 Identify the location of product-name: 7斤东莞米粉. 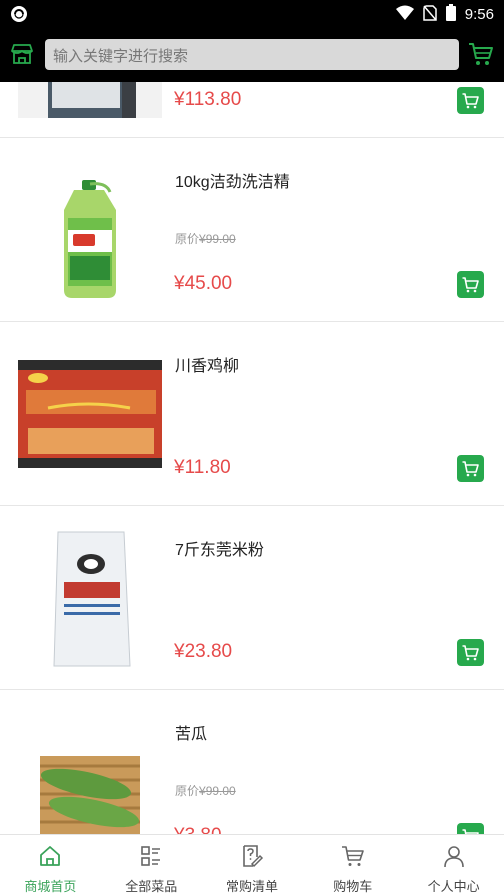
(219, 548).